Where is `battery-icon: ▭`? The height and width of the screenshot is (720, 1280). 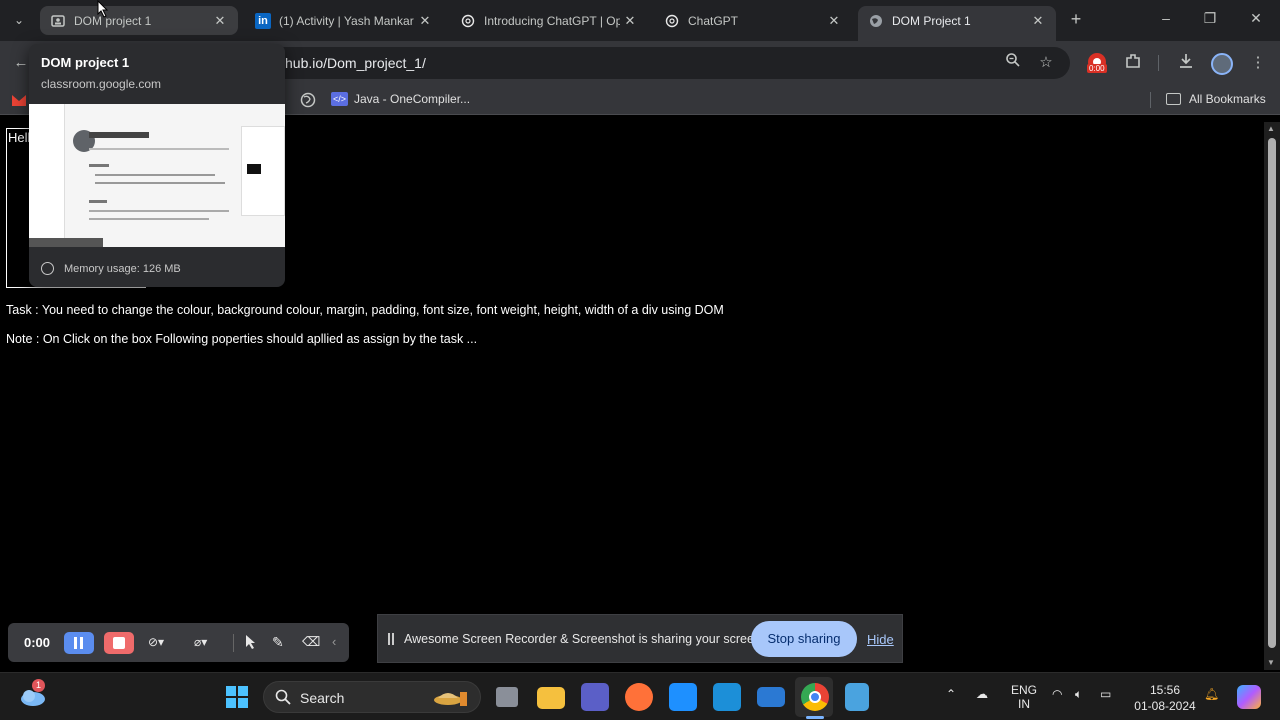 battery-icon: ▭ is located at coordinates (1105, 694).